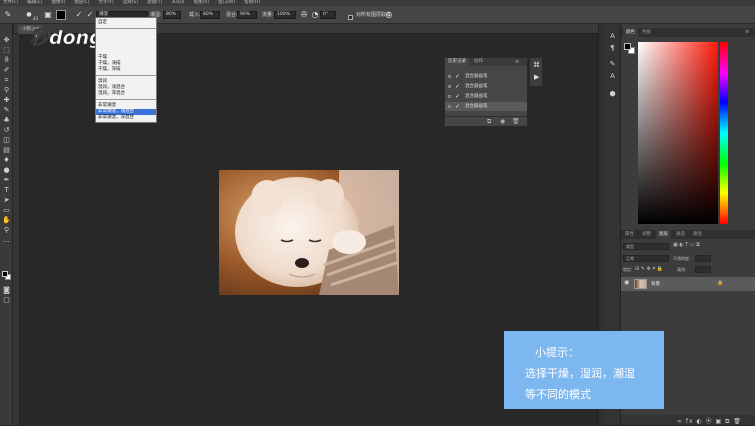 The image size is (755, 426). I want to click on 3d-panel-icon: ⬢, so click(612, 94).